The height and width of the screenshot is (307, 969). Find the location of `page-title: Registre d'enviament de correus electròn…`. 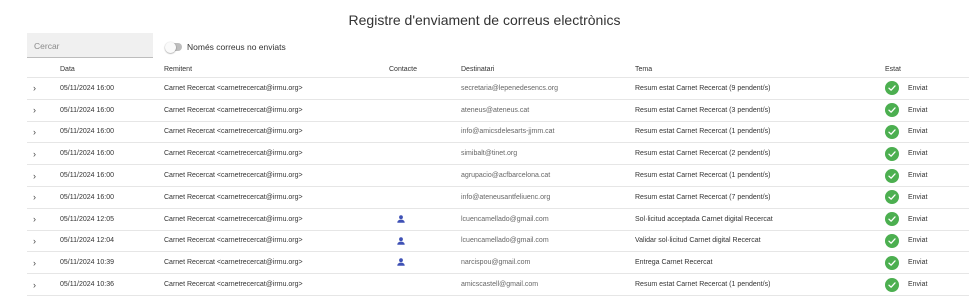

page-title: Registre d'enviament de correus electròn… is located at coordinates (484, 20).